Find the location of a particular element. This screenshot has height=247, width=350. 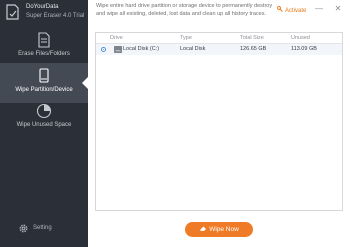

document-icon is located at coordinates (44, 40).